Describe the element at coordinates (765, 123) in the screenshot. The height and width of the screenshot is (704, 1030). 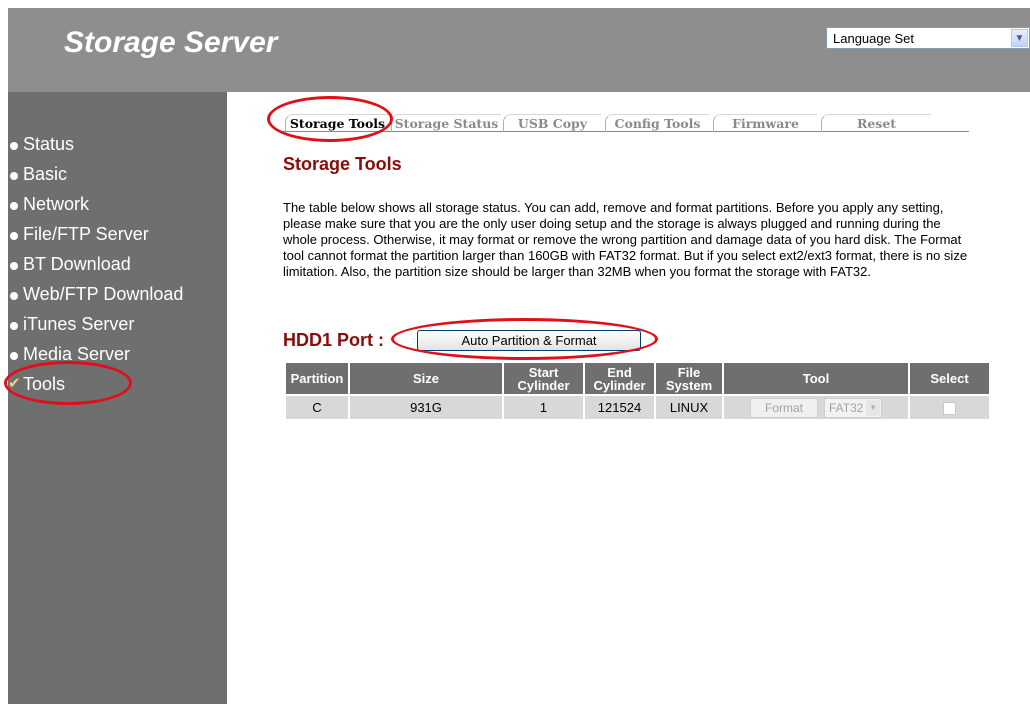
I see `tab-firmware: Firmware` at that location.